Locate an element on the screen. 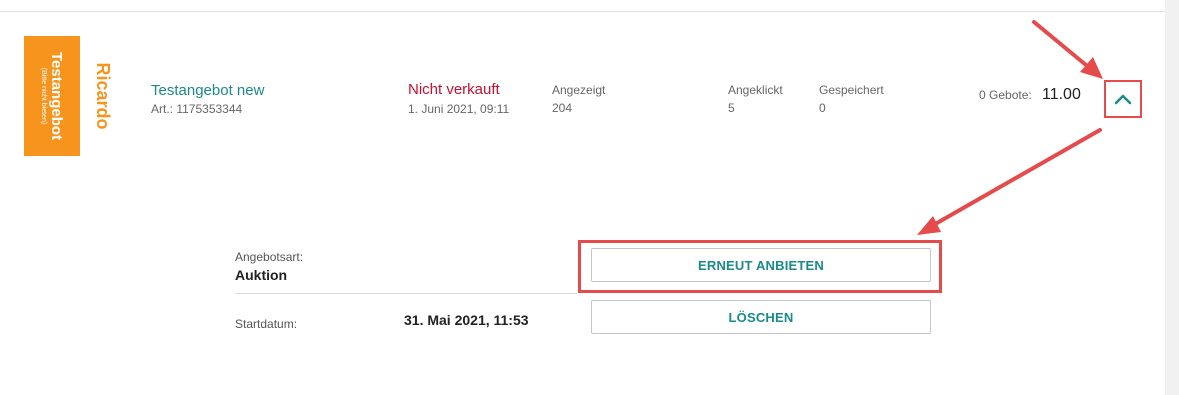 The width and height of the screenshot is (1179, 395). current-price: 11.00 is located at coordinates (1061, 94).